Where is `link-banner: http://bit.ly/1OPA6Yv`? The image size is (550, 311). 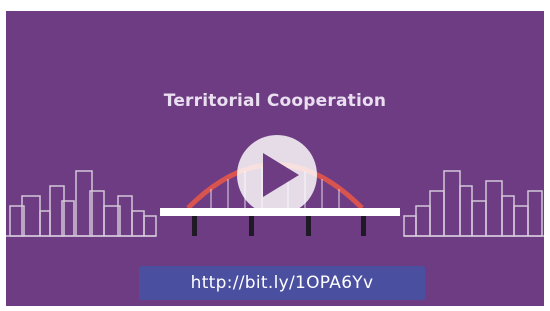 link-banner: http://bit.ly/1OPA6Yv is located at coordinates (282, 283).